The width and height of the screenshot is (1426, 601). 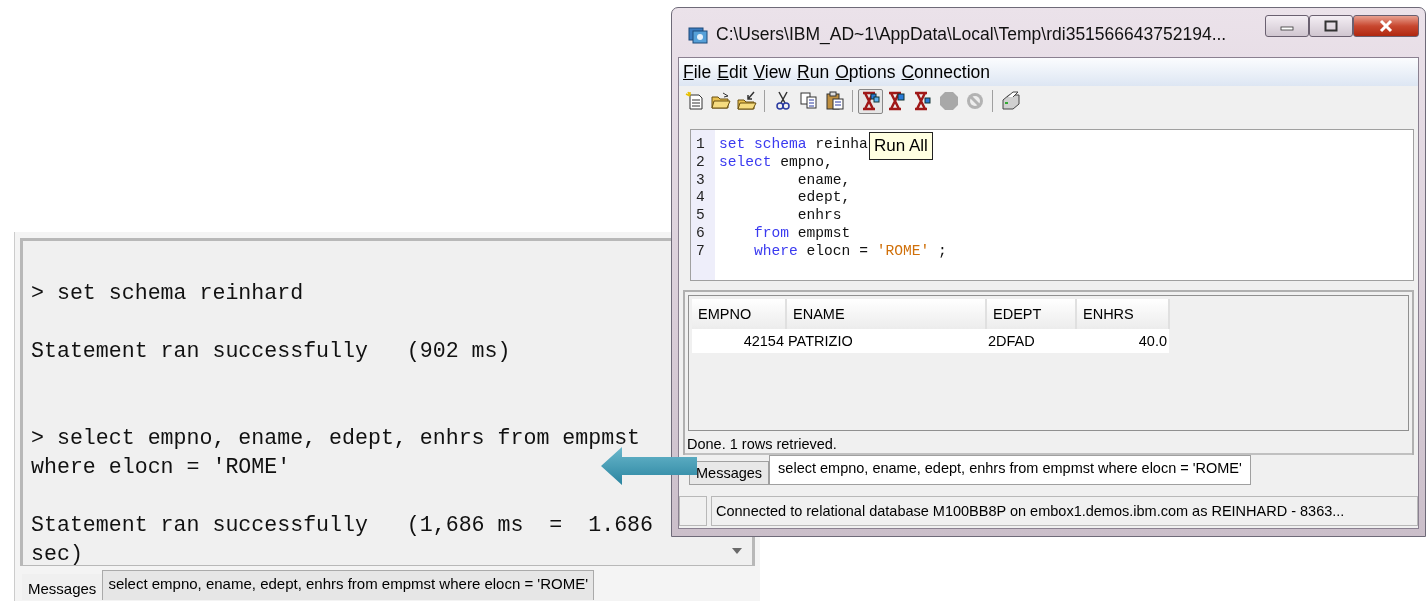 What do you see at coordinates (700, 216) in the screenshot?
I see `line-number: 5` at bounding box center [700, 216].